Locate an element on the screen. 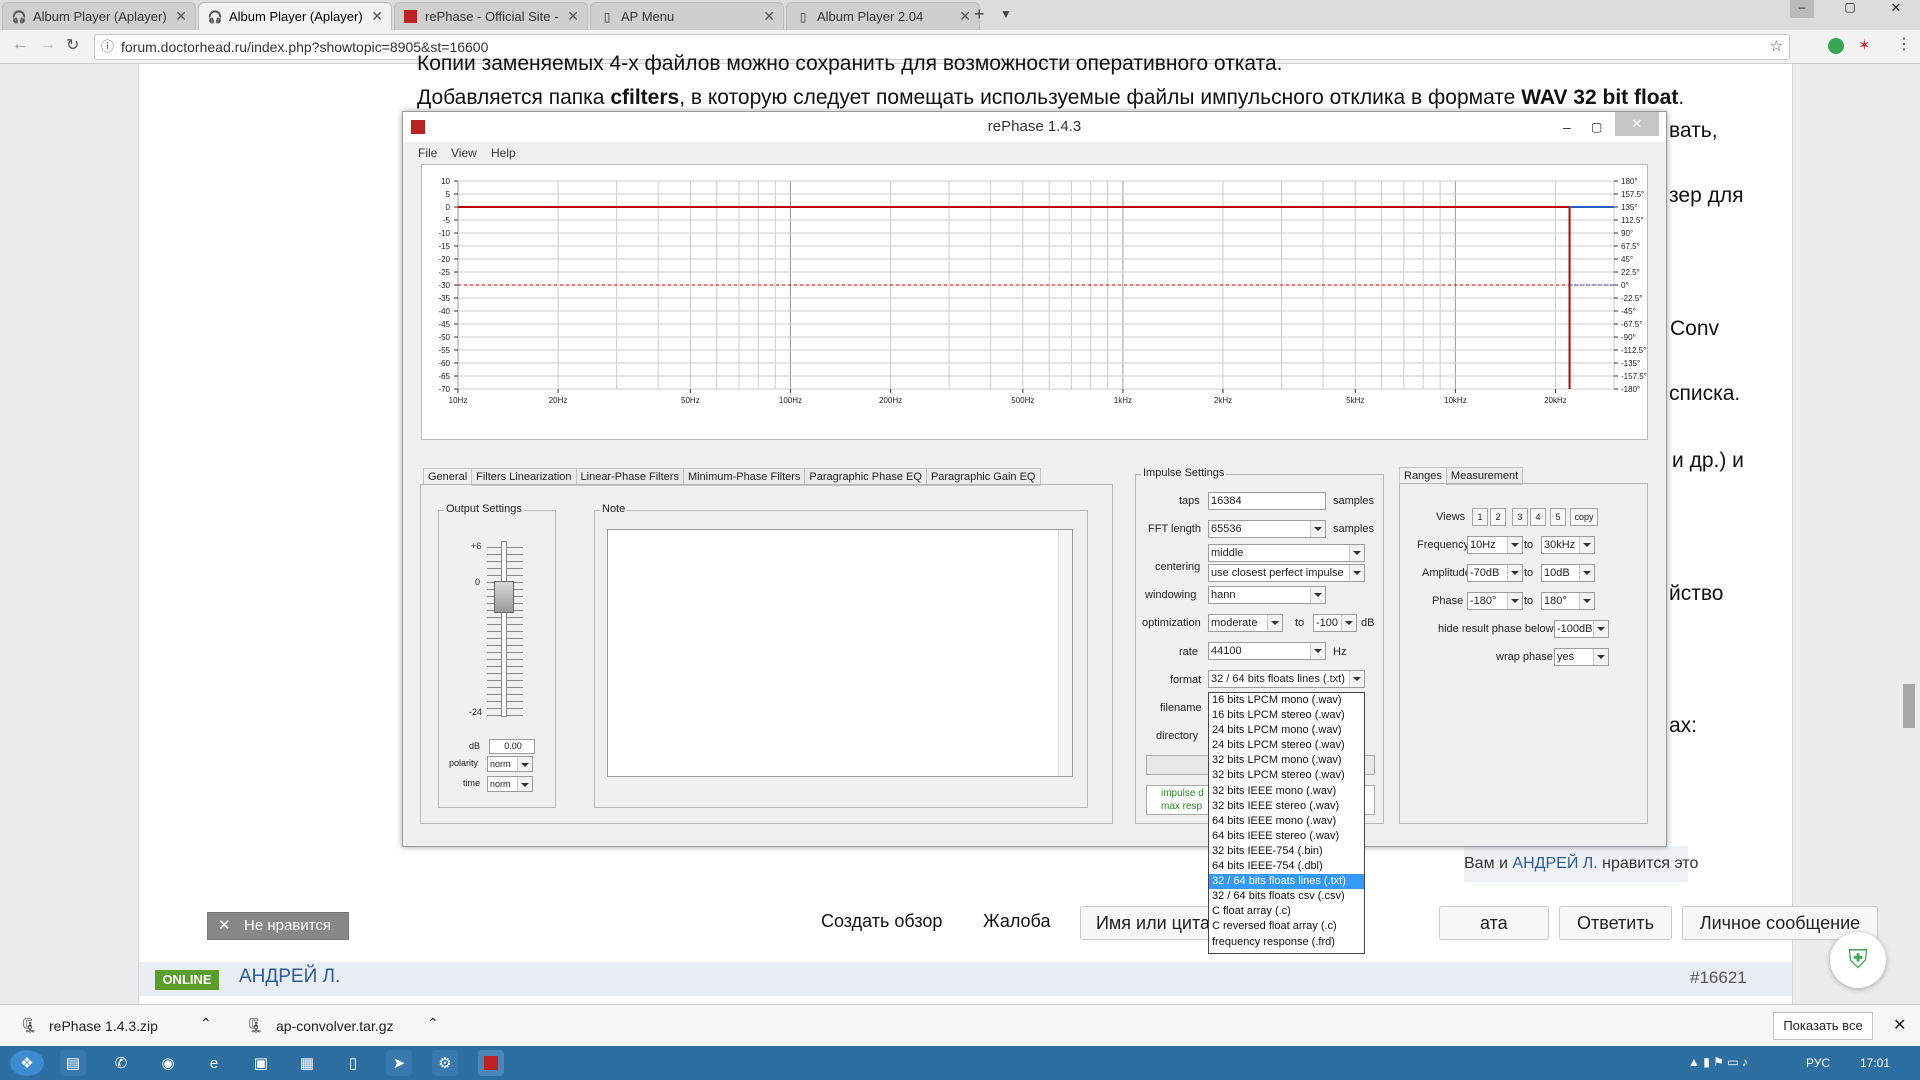 The width and height of the screenshot is (1920, 1080). close-window-icon: ✕ is located at coordinates (1896, 9).